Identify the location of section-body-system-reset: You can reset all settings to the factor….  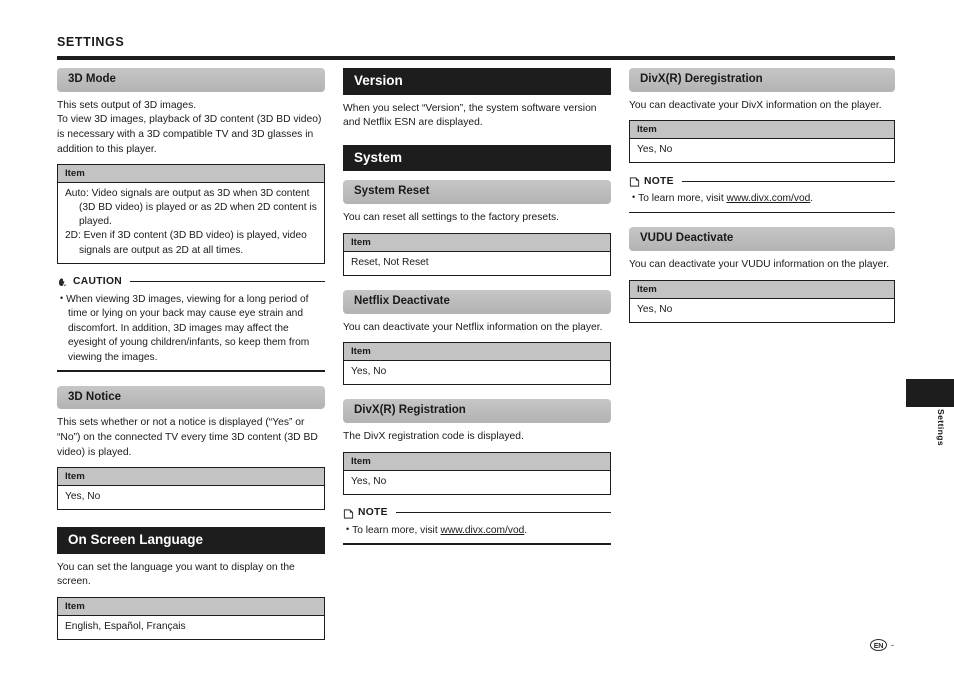
(451, 218).